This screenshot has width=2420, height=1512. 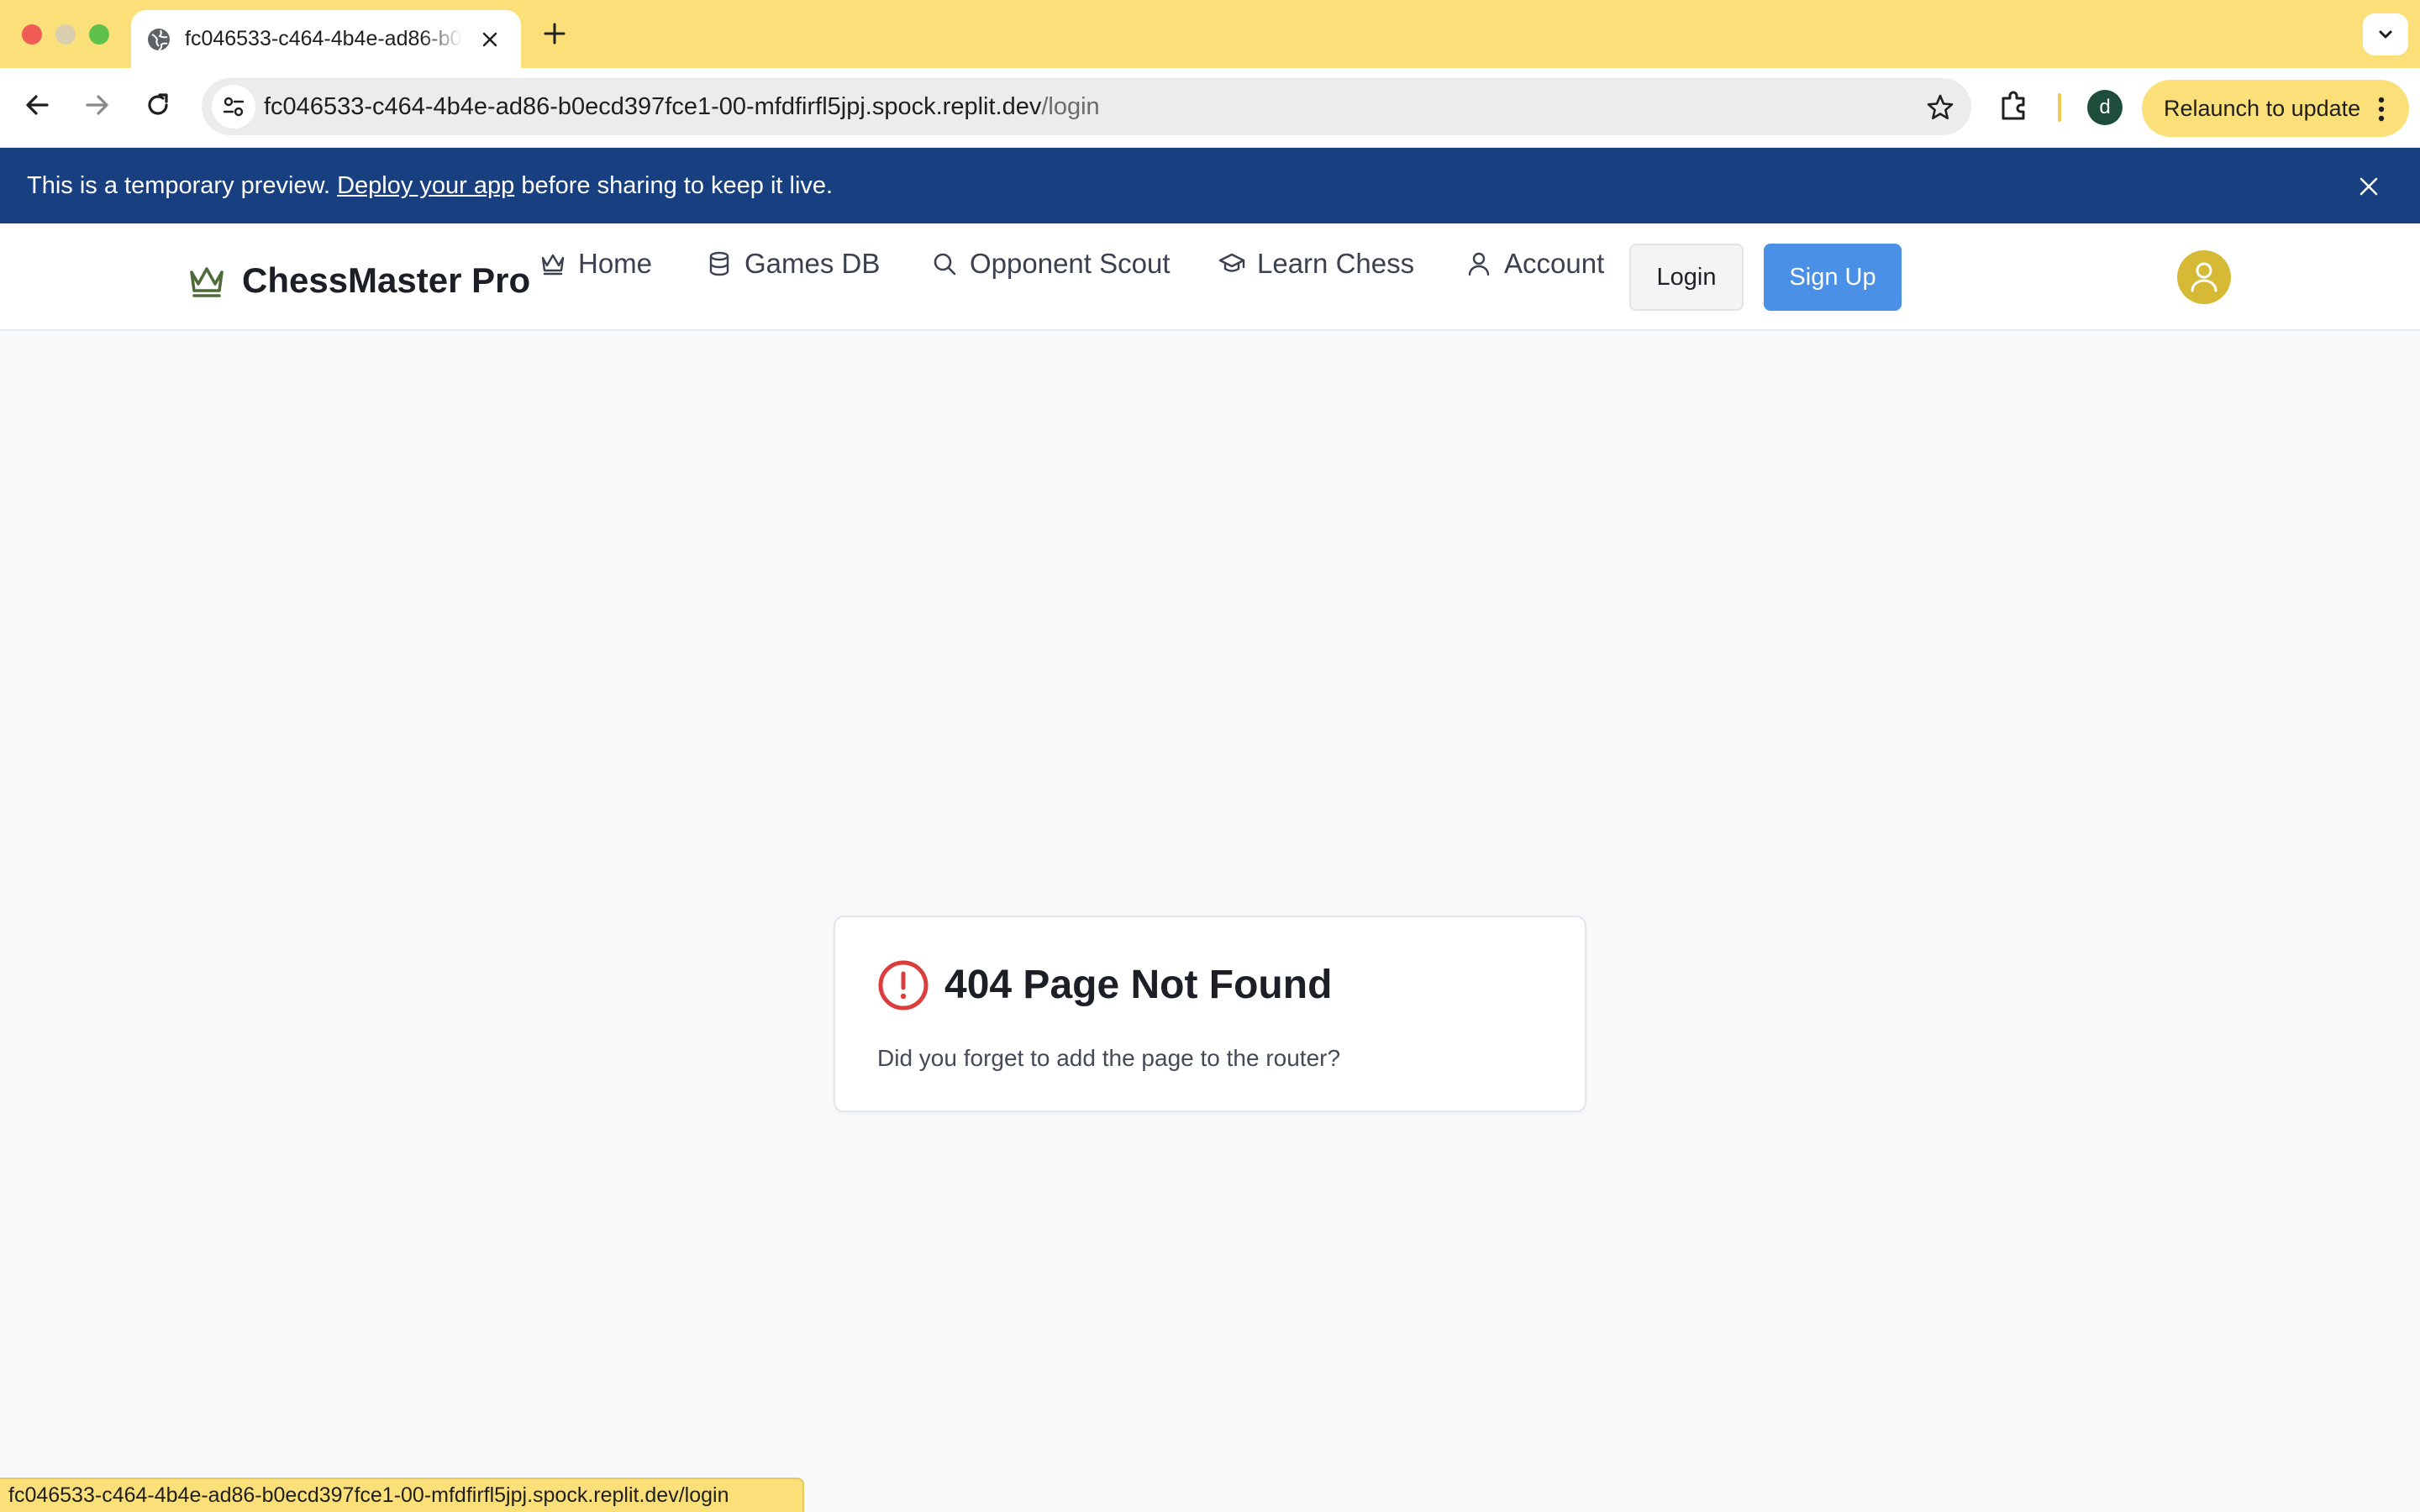 What do you see at coordinates (1138, 985) in the screenshot?
I see `error-title: 404 Page Not Found` at bounding box center [1138, 985].